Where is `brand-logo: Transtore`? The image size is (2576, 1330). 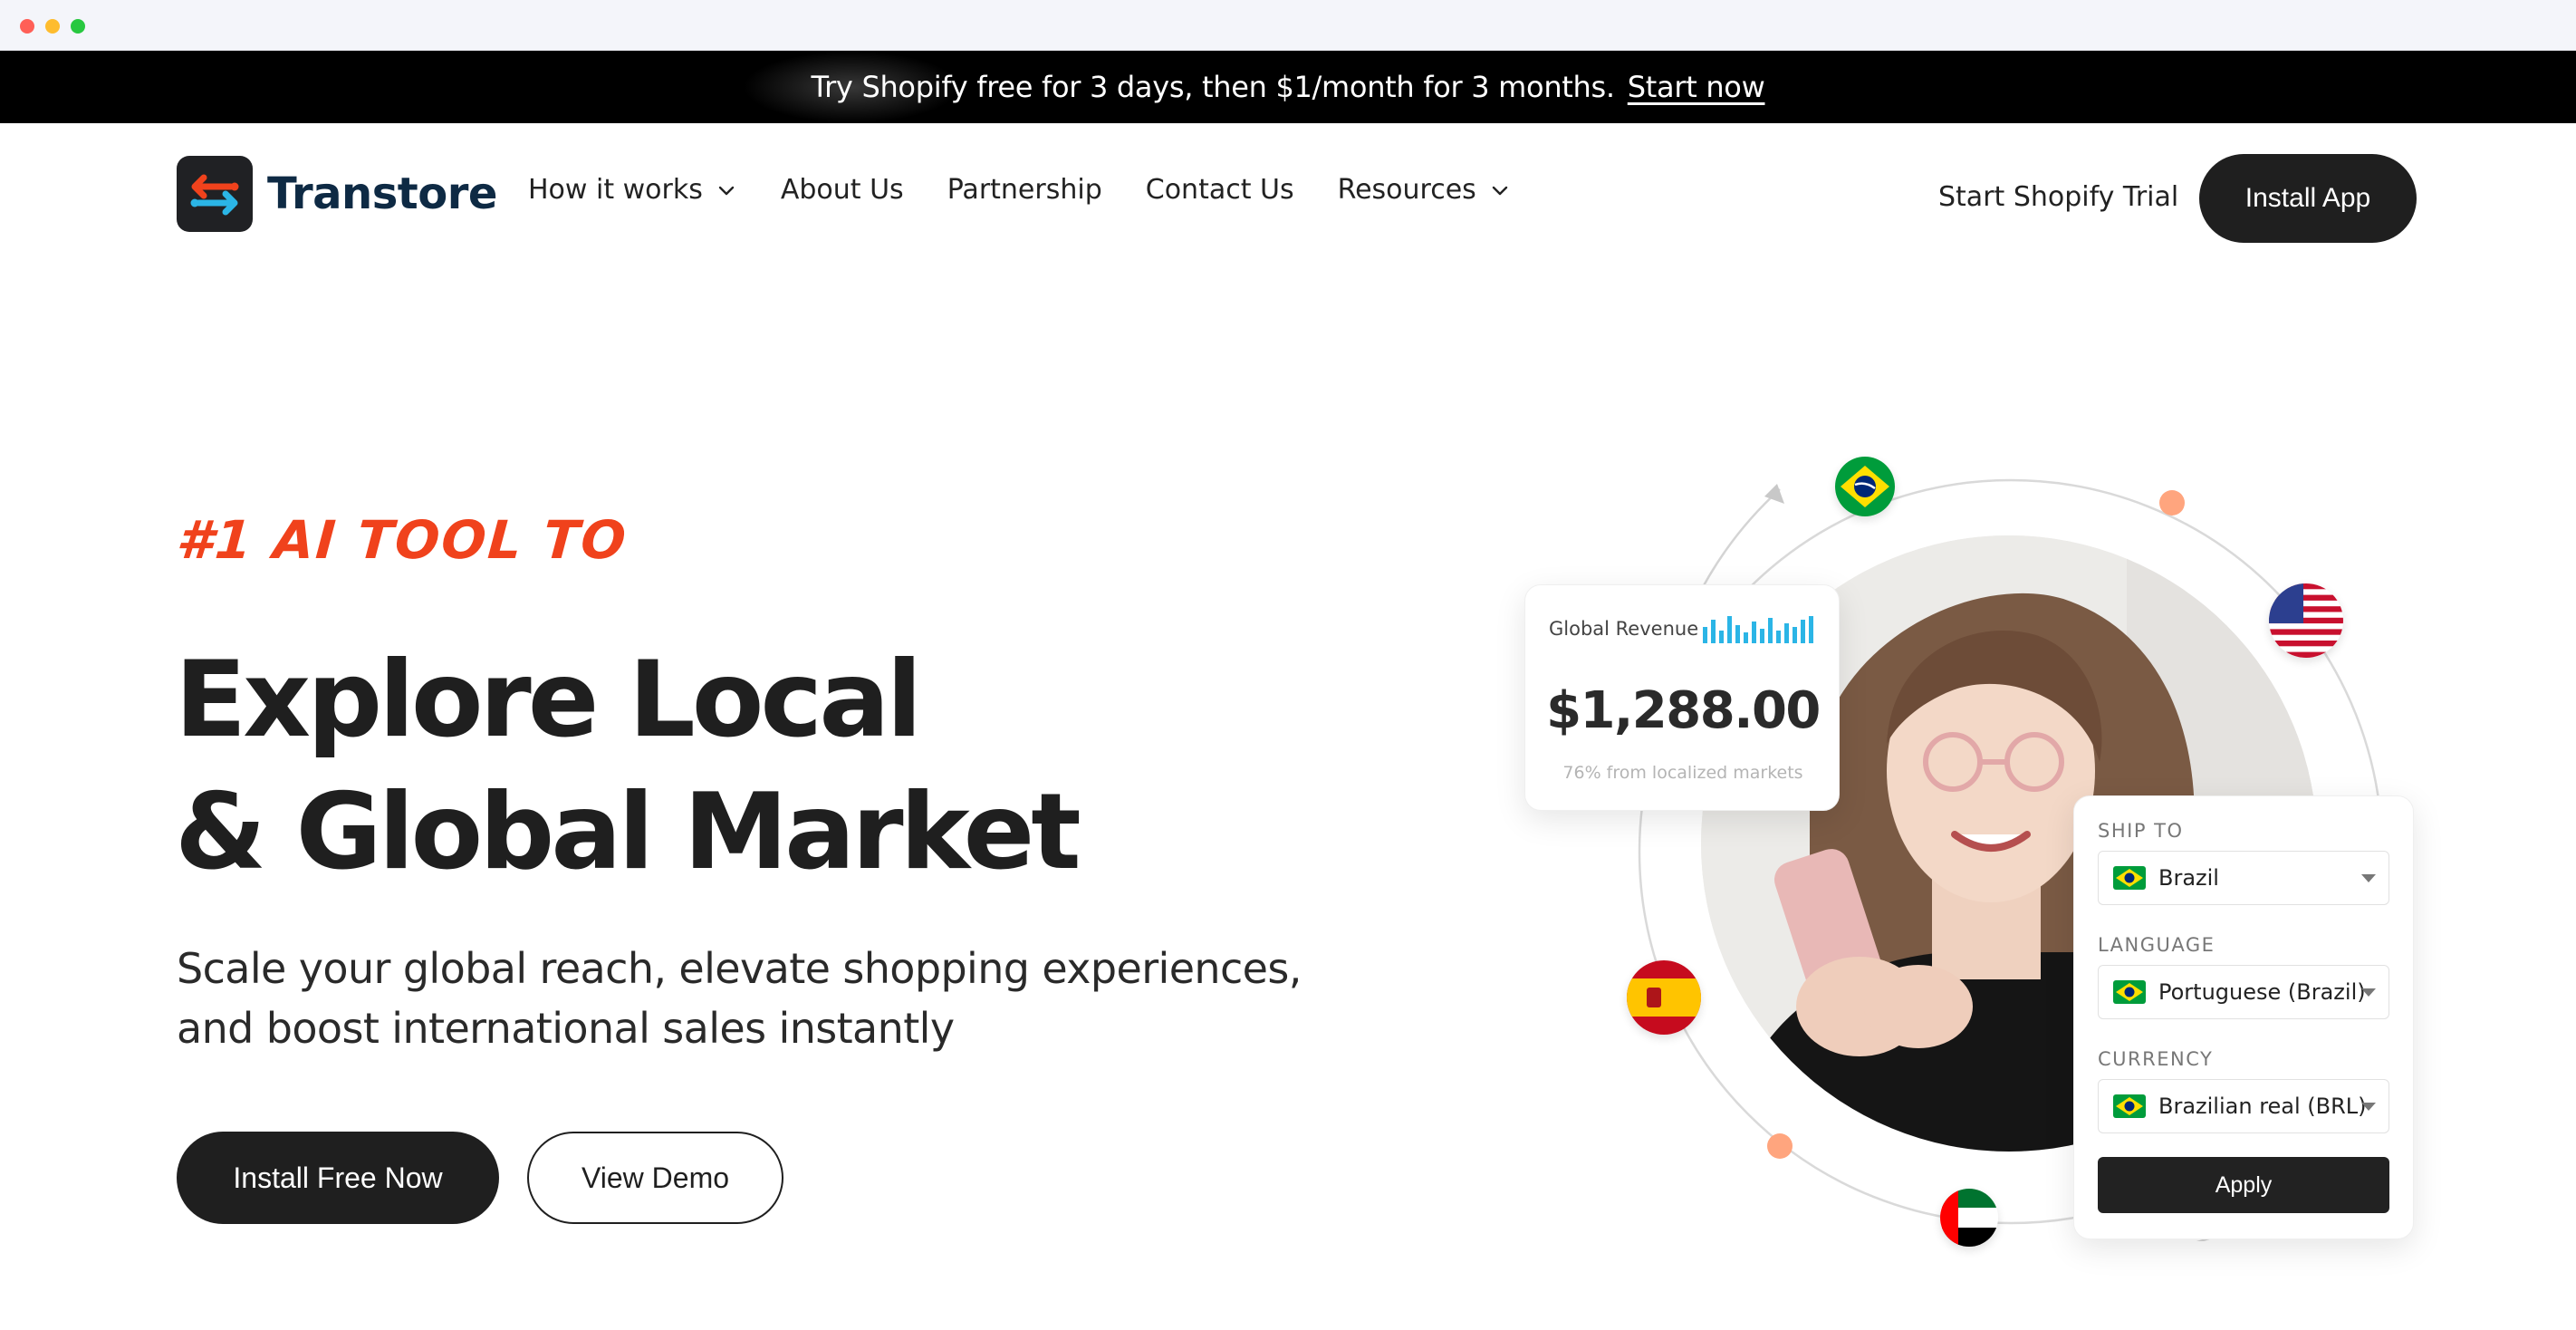
brand-logo: Transtore is located at coordinates (337, 194).